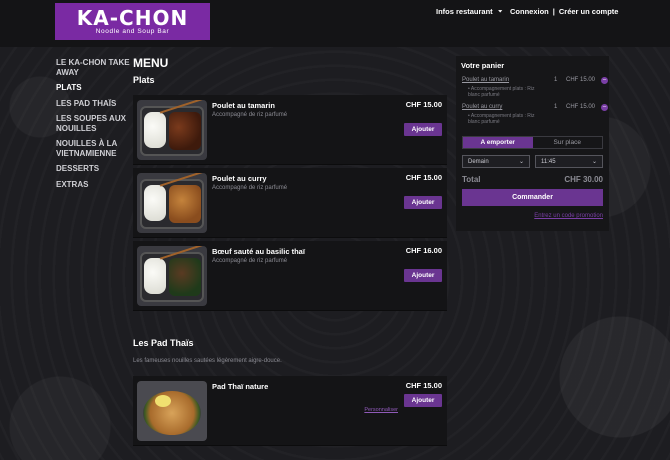  What do you see at coordinates (568, 142) in the screenshot?
I see `onsite-button: Sur place` at bounding box center [568, 142].